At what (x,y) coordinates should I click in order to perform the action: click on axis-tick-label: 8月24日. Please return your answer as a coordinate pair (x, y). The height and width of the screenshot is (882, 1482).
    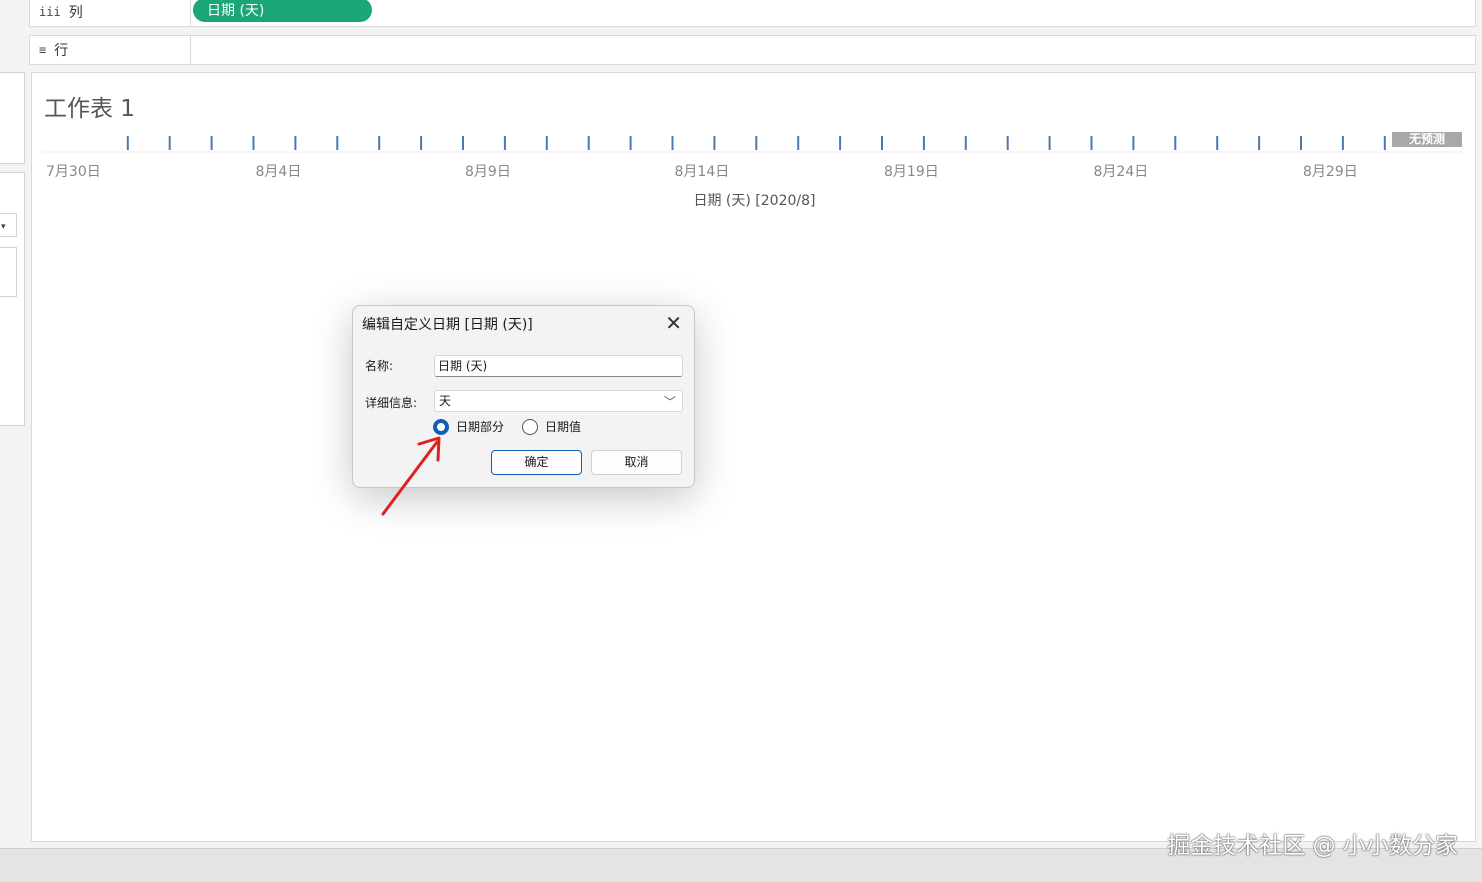
    Looking at the image, I should click on (1121, 172).